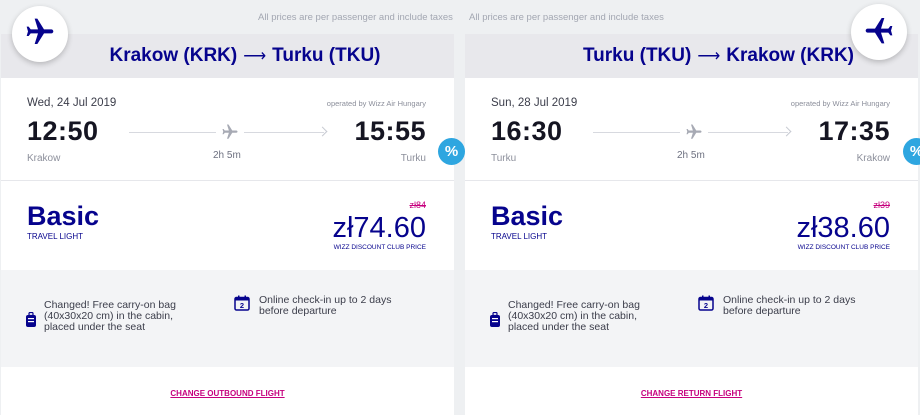 The width and height of the screenshot is (920, 415). What do you see at coordinates (379, 228) in the screenshot?
I see `discount-price: zł74.60` at bounding box center [379, 228].